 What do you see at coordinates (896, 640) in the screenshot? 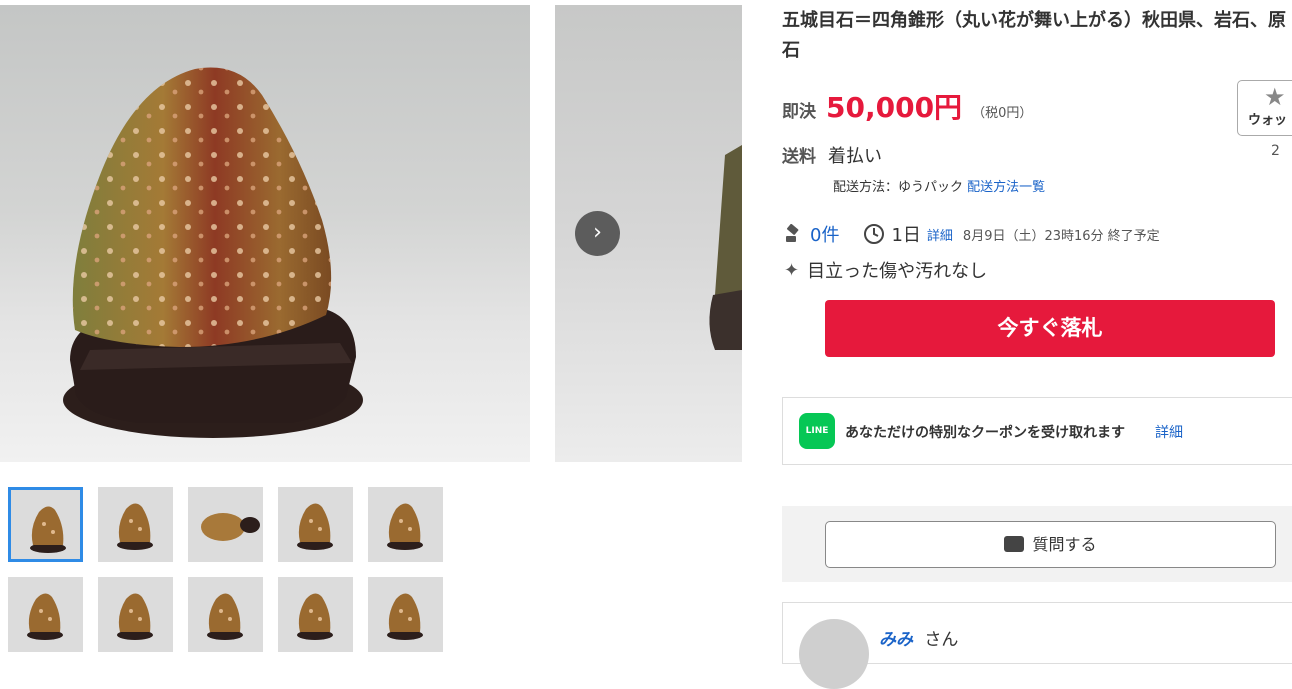
I see `seller-name: みみ` at bounding box center [896, 640].